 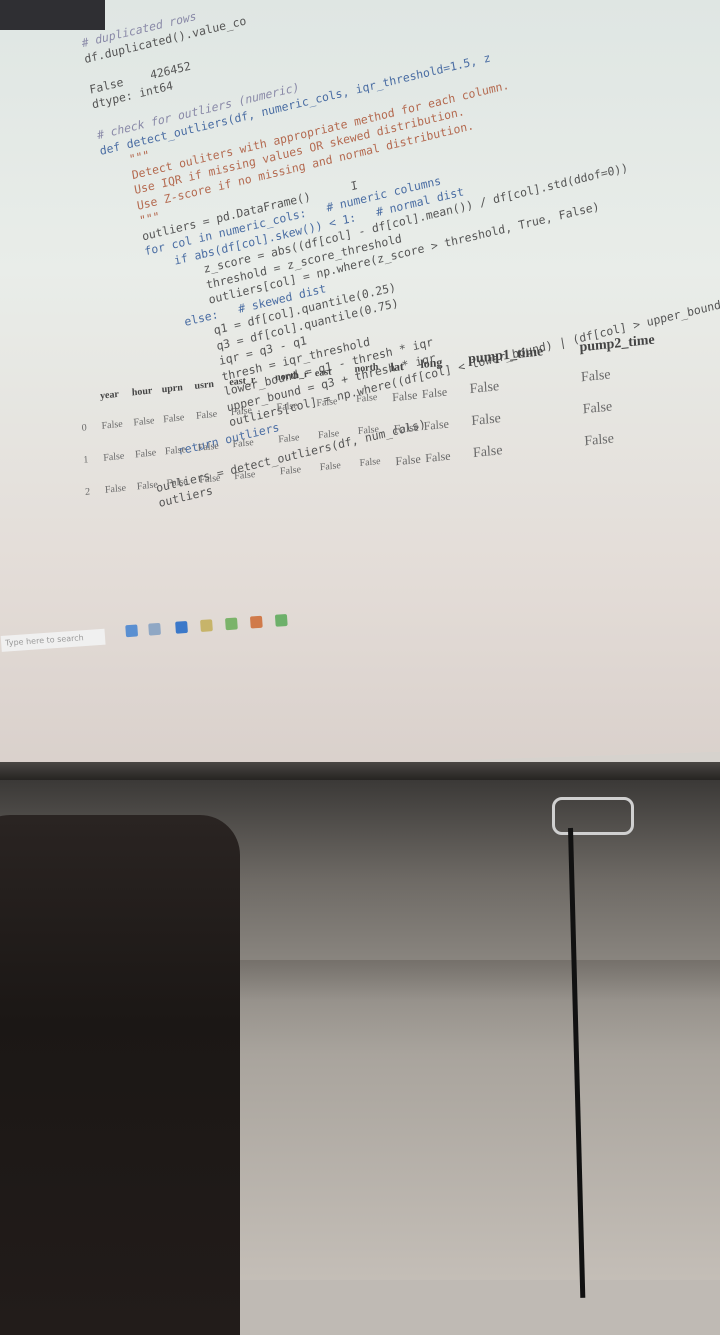 What do you see at coordinates (593, 816) in the screenshot?
I see `cable-hook` at bounding box center [593, 816].